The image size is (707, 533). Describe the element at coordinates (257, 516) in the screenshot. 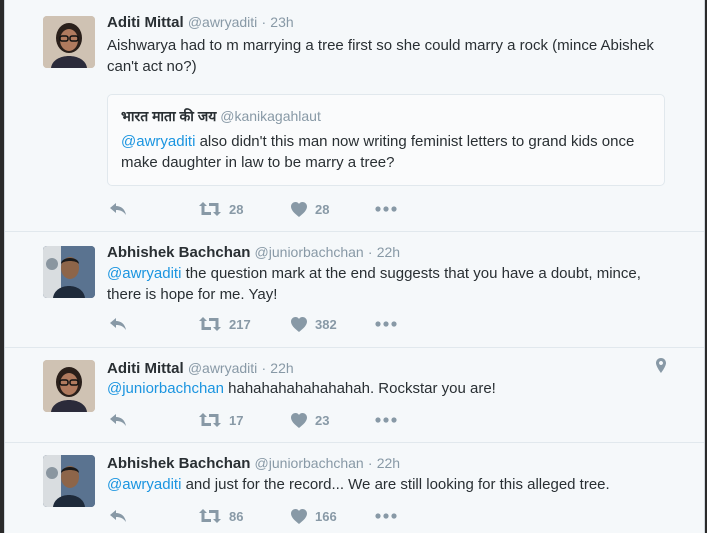

I see `tweet-actions: 86 166` at that location.